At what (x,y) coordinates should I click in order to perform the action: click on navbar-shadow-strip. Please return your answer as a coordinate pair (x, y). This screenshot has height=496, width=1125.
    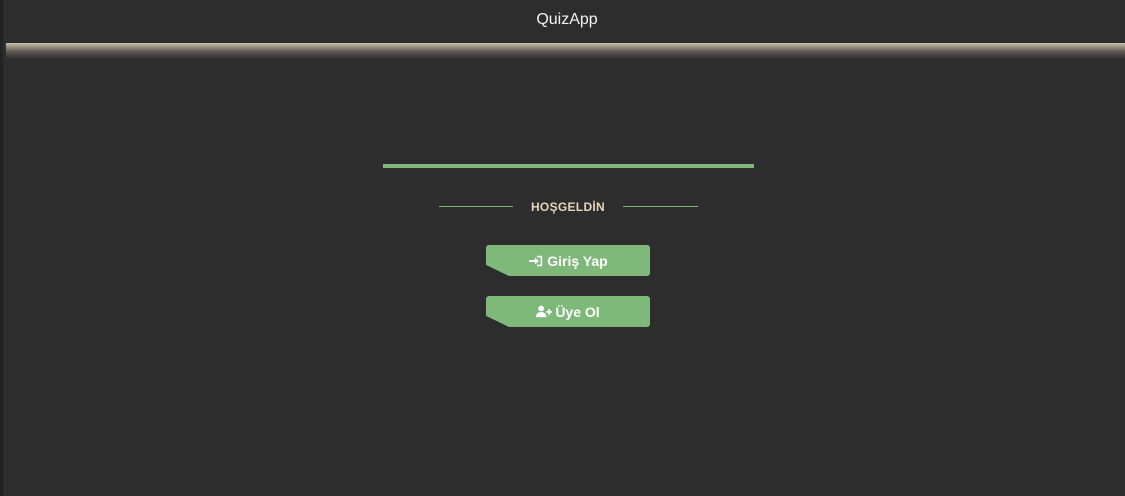
    Looking at the image, I should click on (565, 51).